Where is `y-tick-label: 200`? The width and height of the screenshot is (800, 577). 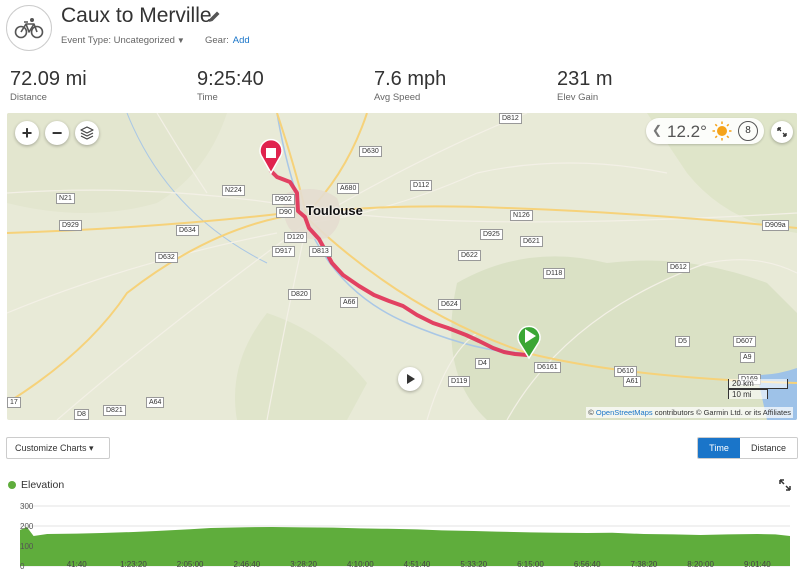 y-tick-label: 200 is located at coordinates (27, 526).